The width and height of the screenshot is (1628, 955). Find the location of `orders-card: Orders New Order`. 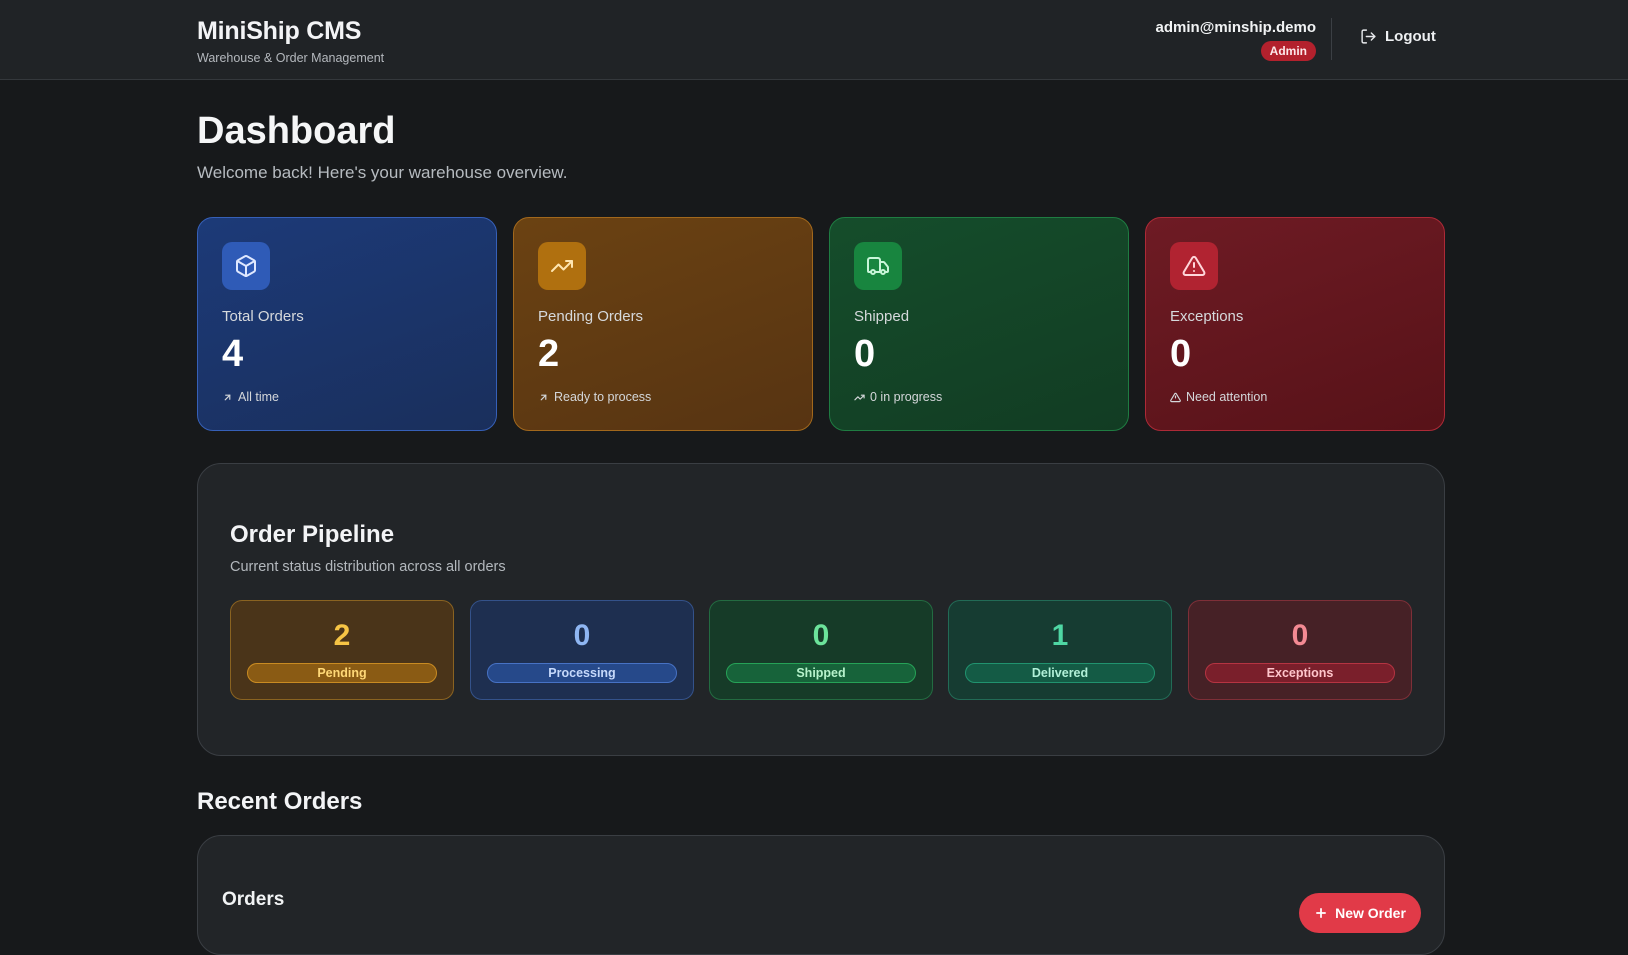

orders-card: Orders New Order is located at coordinates (821, 895).